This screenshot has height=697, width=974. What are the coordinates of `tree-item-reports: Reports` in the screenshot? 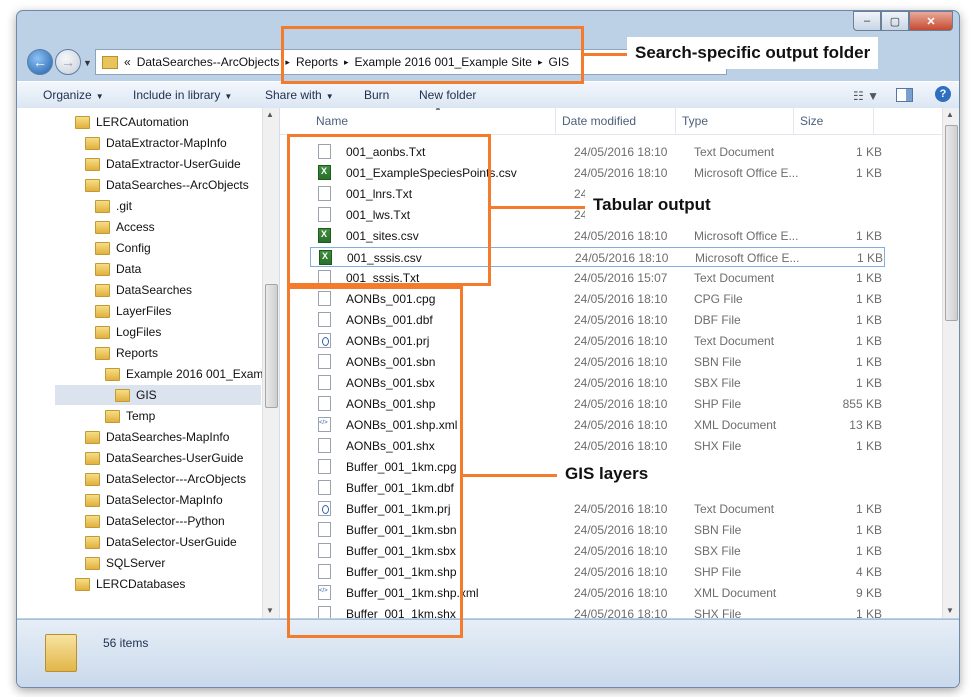 It's located at (126, 353).